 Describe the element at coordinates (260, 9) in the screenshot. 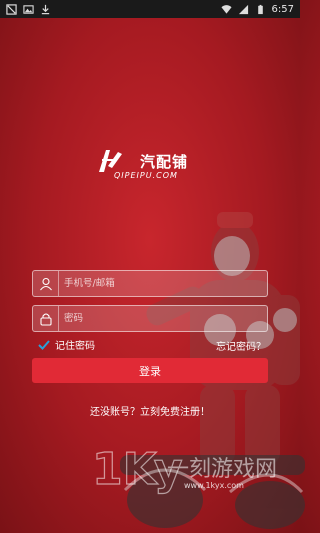

I see `battery-icon` at that location.